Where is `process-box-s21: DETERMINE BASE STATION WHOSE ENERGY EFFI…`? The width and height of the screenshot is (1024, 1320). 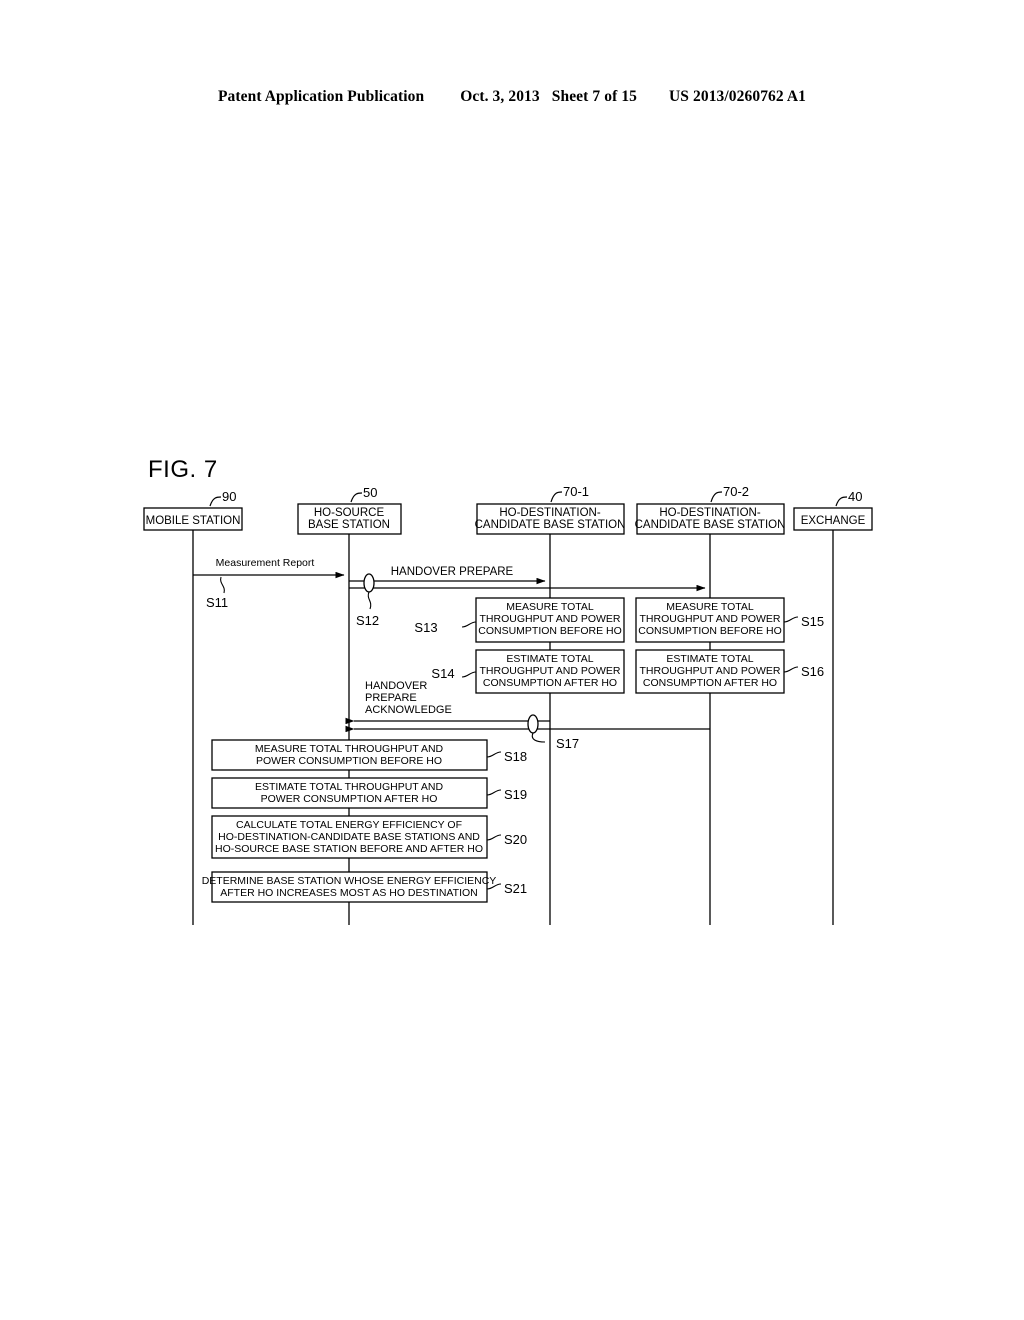
process-box-s21: DETERMINE BASE STATION WHOSE ENERGY EFFI… is located at coordinates (364, 887).